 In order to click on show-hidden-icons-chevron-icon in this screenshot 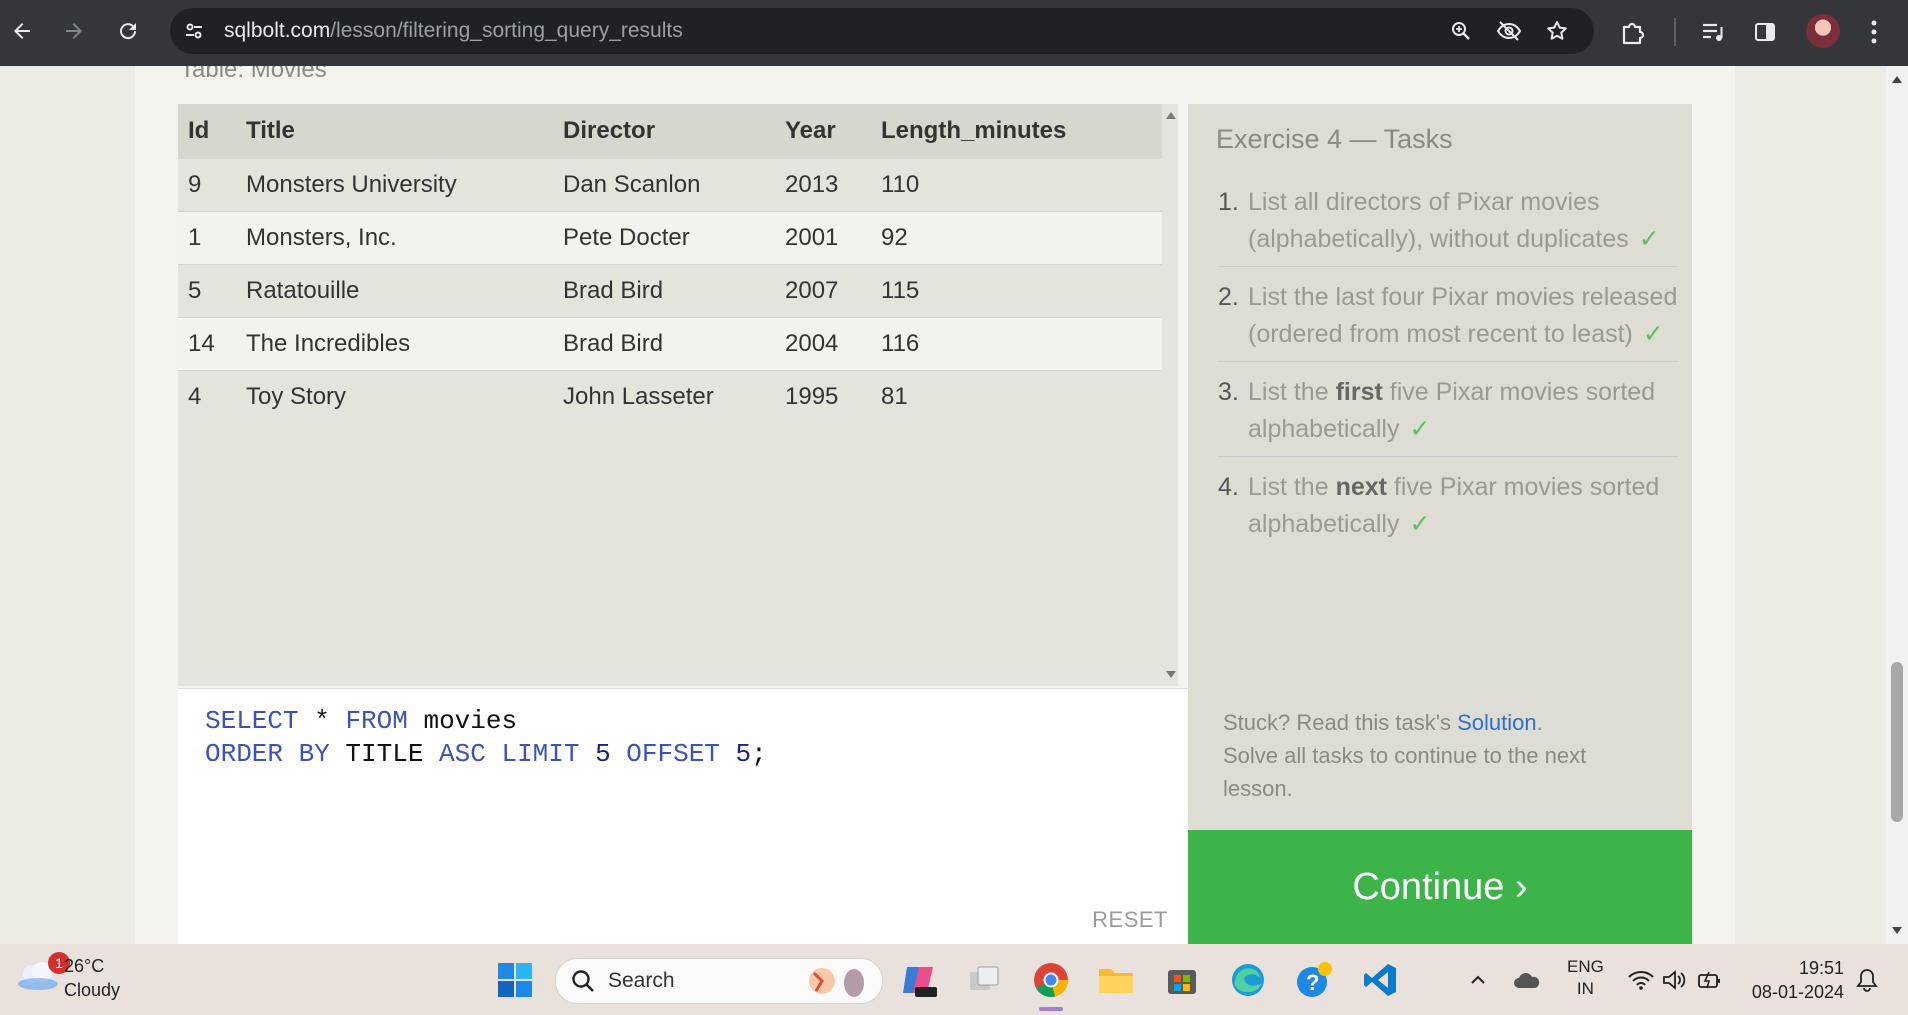, I will do `click(1478, 980)`.